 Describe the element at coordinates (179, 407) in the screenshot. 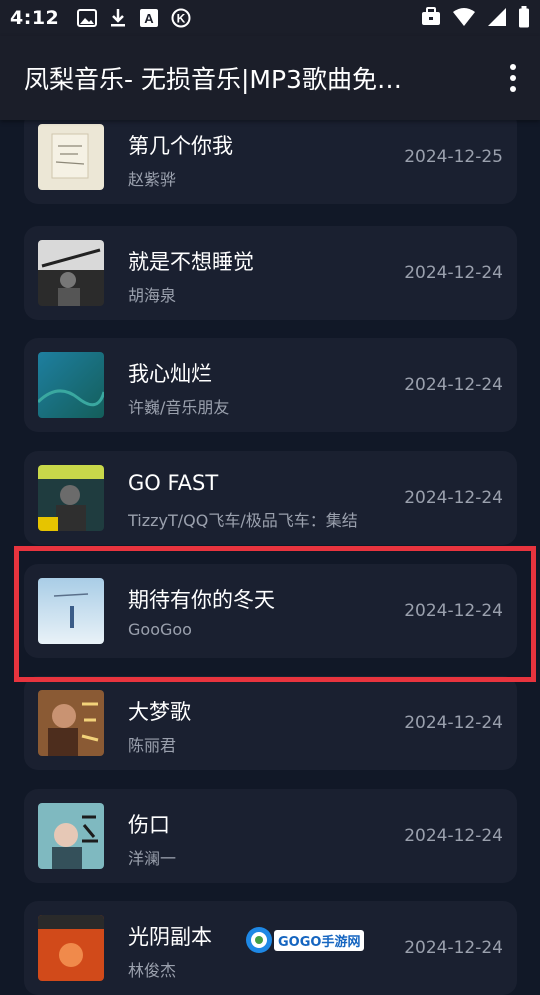

I see `song-artist: 许巍/音乐朋友` at that location.